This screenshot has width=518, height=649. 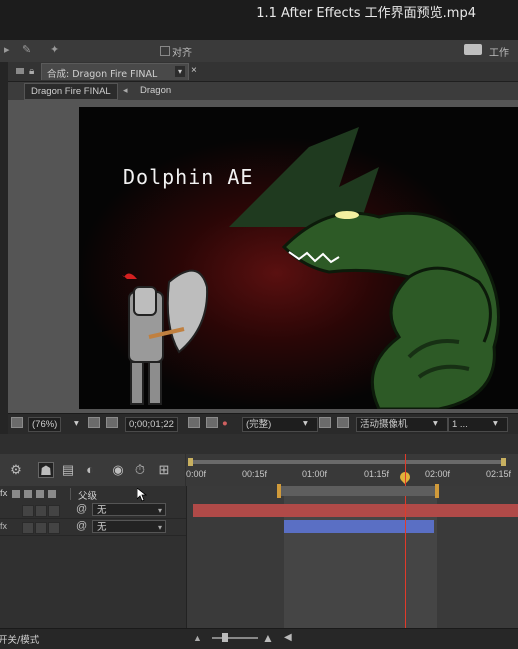 I want to click on panel-divider, so click(x=259, y=444).